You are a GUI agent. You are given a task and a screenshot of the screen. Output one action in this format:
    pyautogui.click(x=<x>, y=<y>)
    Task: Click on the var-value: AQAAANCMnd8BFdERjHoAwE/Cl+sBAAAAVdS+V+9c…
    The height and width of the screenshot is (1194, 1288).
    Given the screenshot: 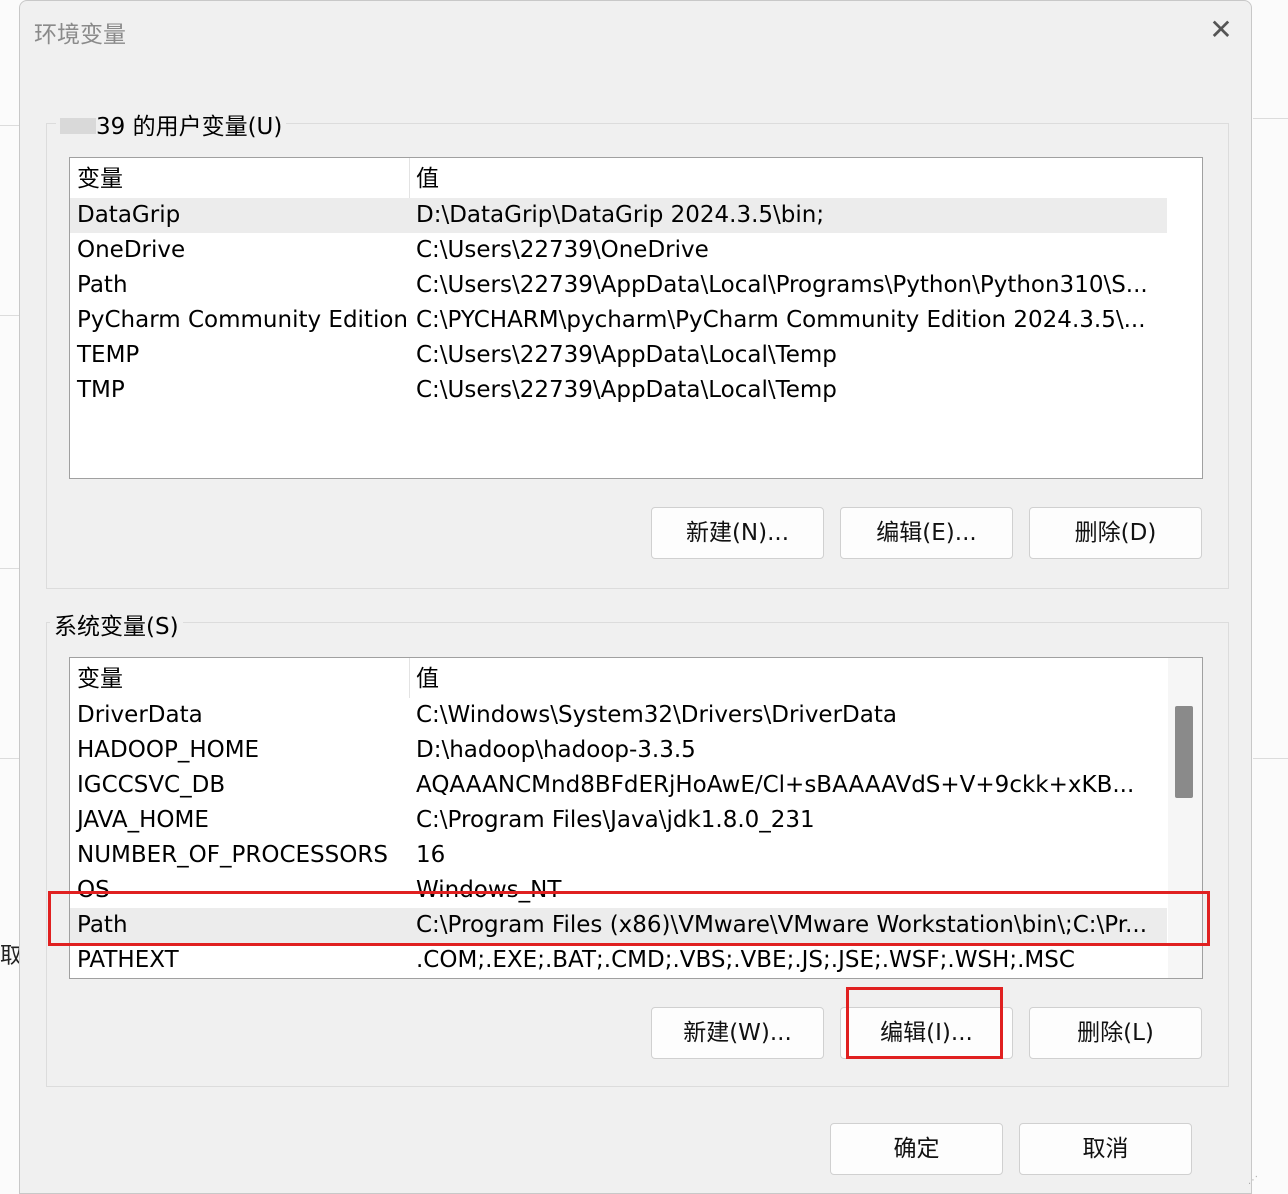 What is the action you would take?
    pyautogui.click(x=775, y=785)
    